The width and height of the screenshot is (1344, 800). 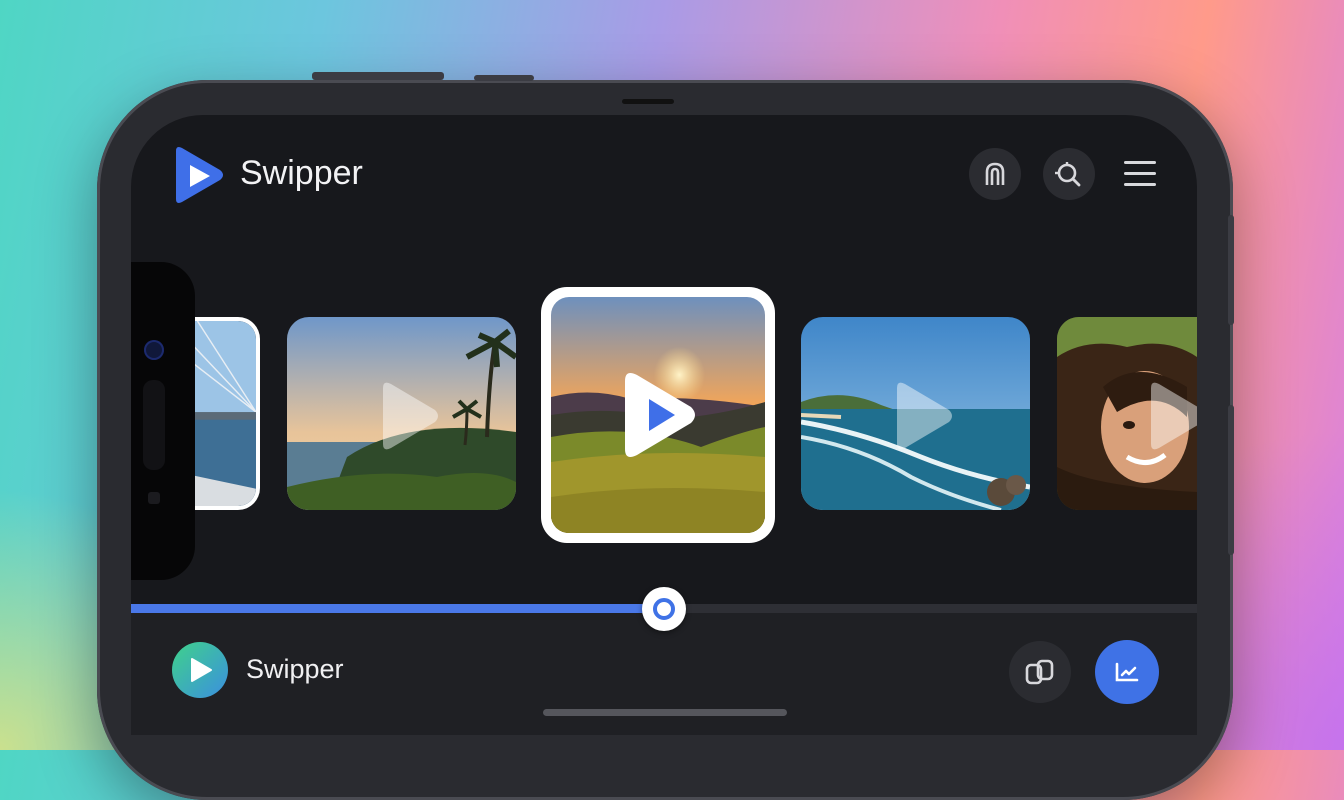 What do you see at coordinates (1140, 174) in the screenshot?
I see `menu-icon` at bounding box center [1140, 174].